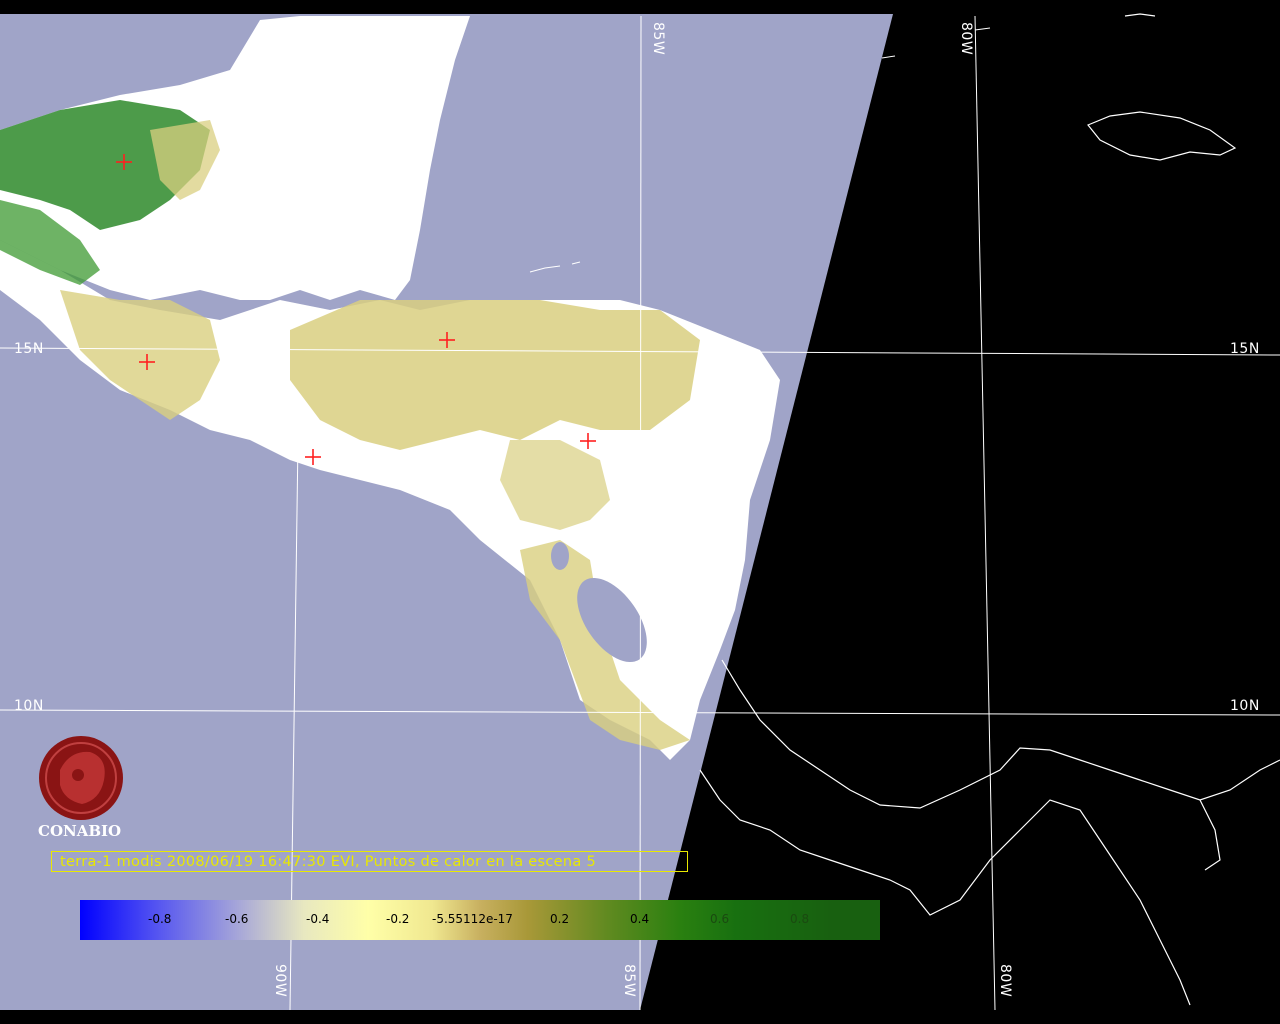 The width and height of the screenshot is (1280, 1024). What do you see at coordinates (81, 778) in the screenshot?
I see `conabio-logo` at bounding box center [81, 778].